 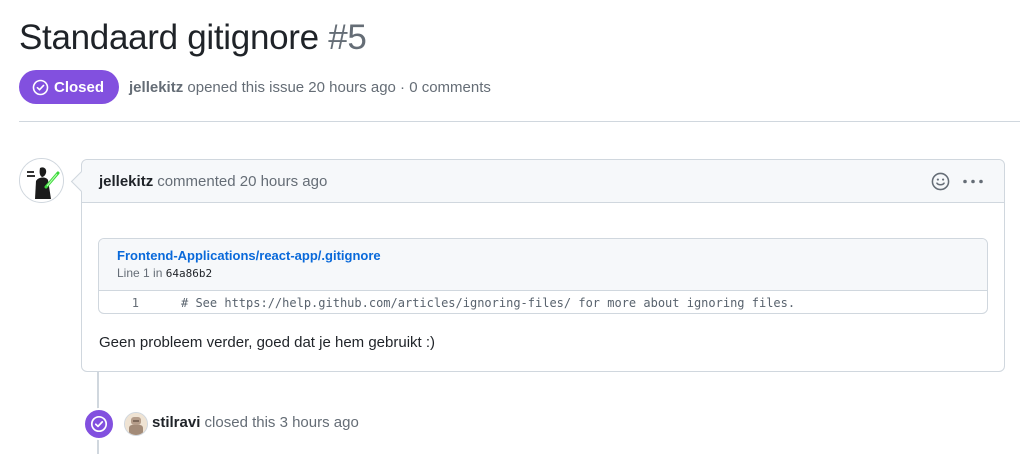 What do you see at coordinates (242, 181) in the screenshot?
I see `comment-timestamp: commented 20 hours ago` at bounding box center [242, 181].